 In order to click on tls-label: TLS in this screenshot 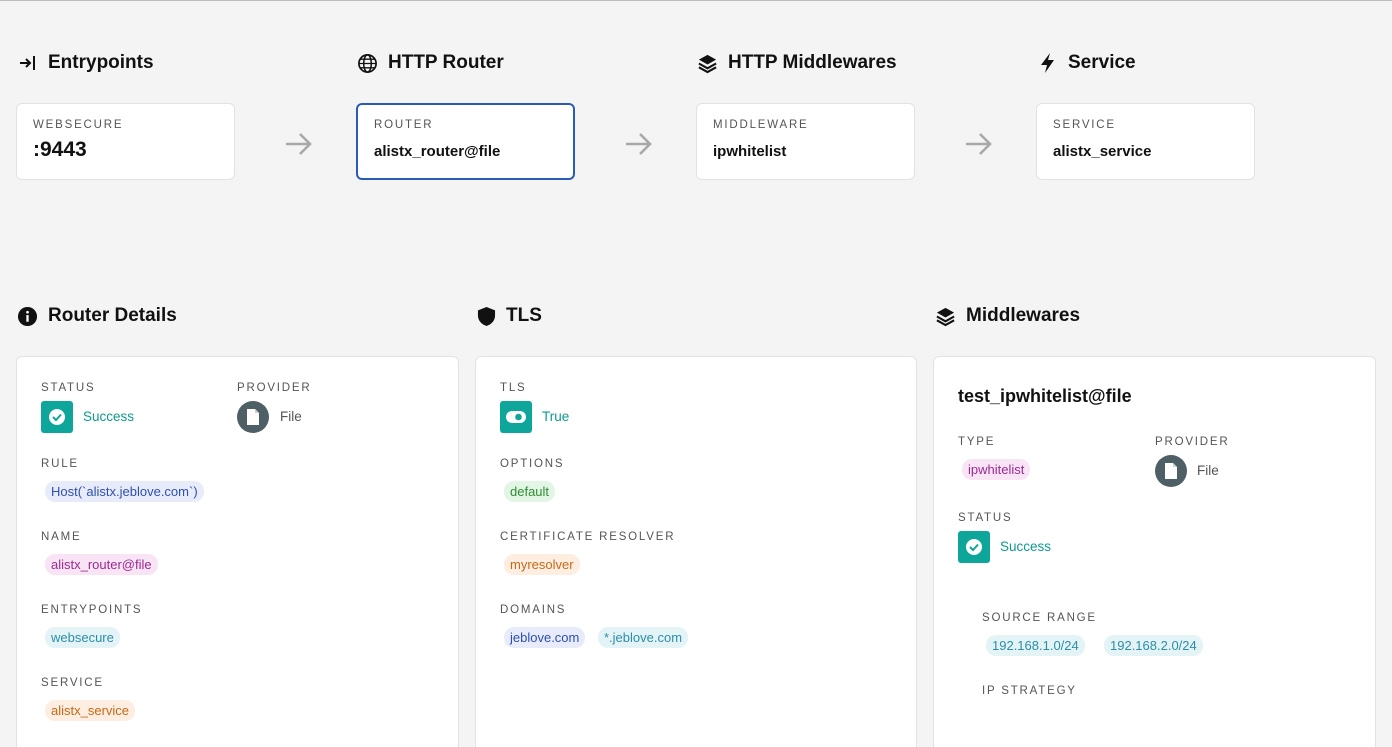, I will do `click(513, 388)`.